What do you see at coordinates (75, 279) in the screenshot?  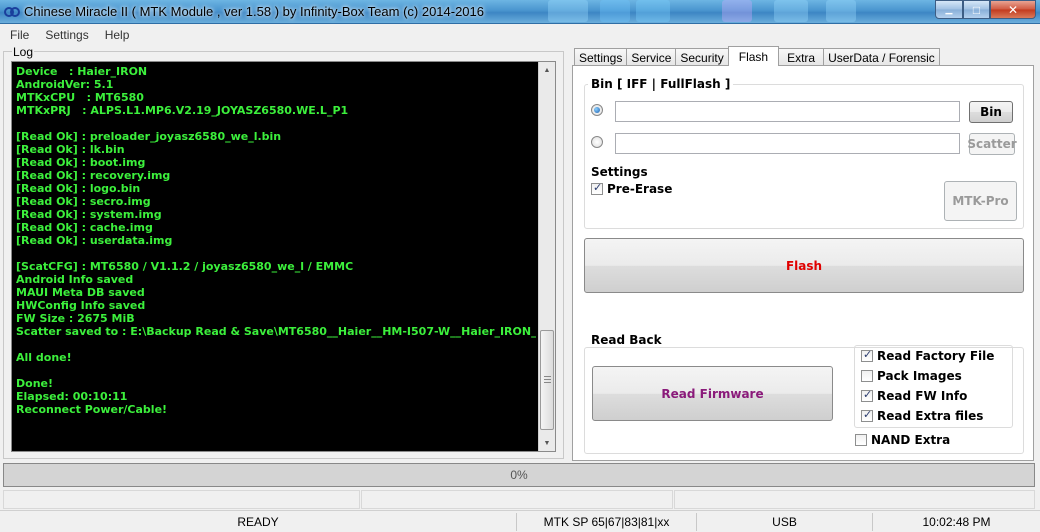 I see `log-line: Android Info saved` at bounding box center [75, 279].